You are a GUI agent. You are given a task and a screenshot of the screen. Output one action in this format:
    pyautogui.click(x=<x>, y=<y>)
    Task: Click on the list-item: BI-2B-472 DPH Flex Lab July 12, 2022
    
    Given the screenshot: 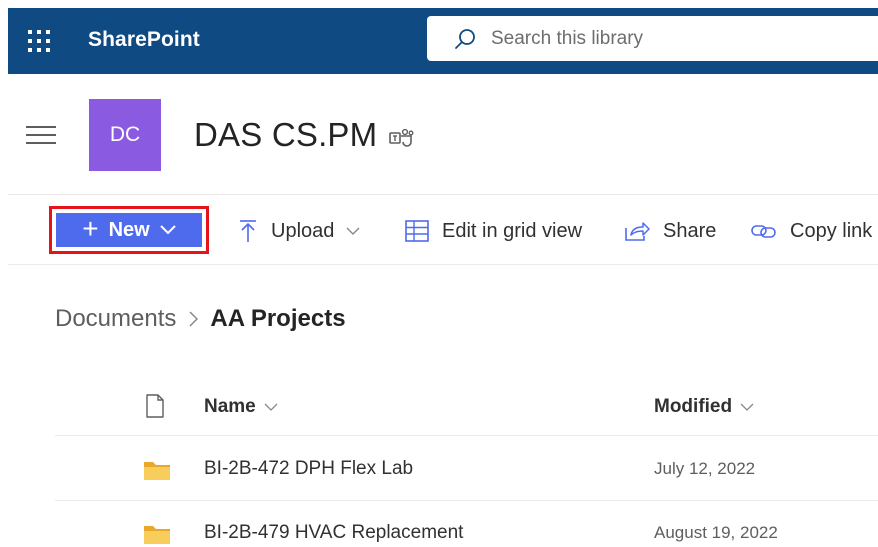 What is the action you would take?
    pyautogui.click(x=466, y=469)
    